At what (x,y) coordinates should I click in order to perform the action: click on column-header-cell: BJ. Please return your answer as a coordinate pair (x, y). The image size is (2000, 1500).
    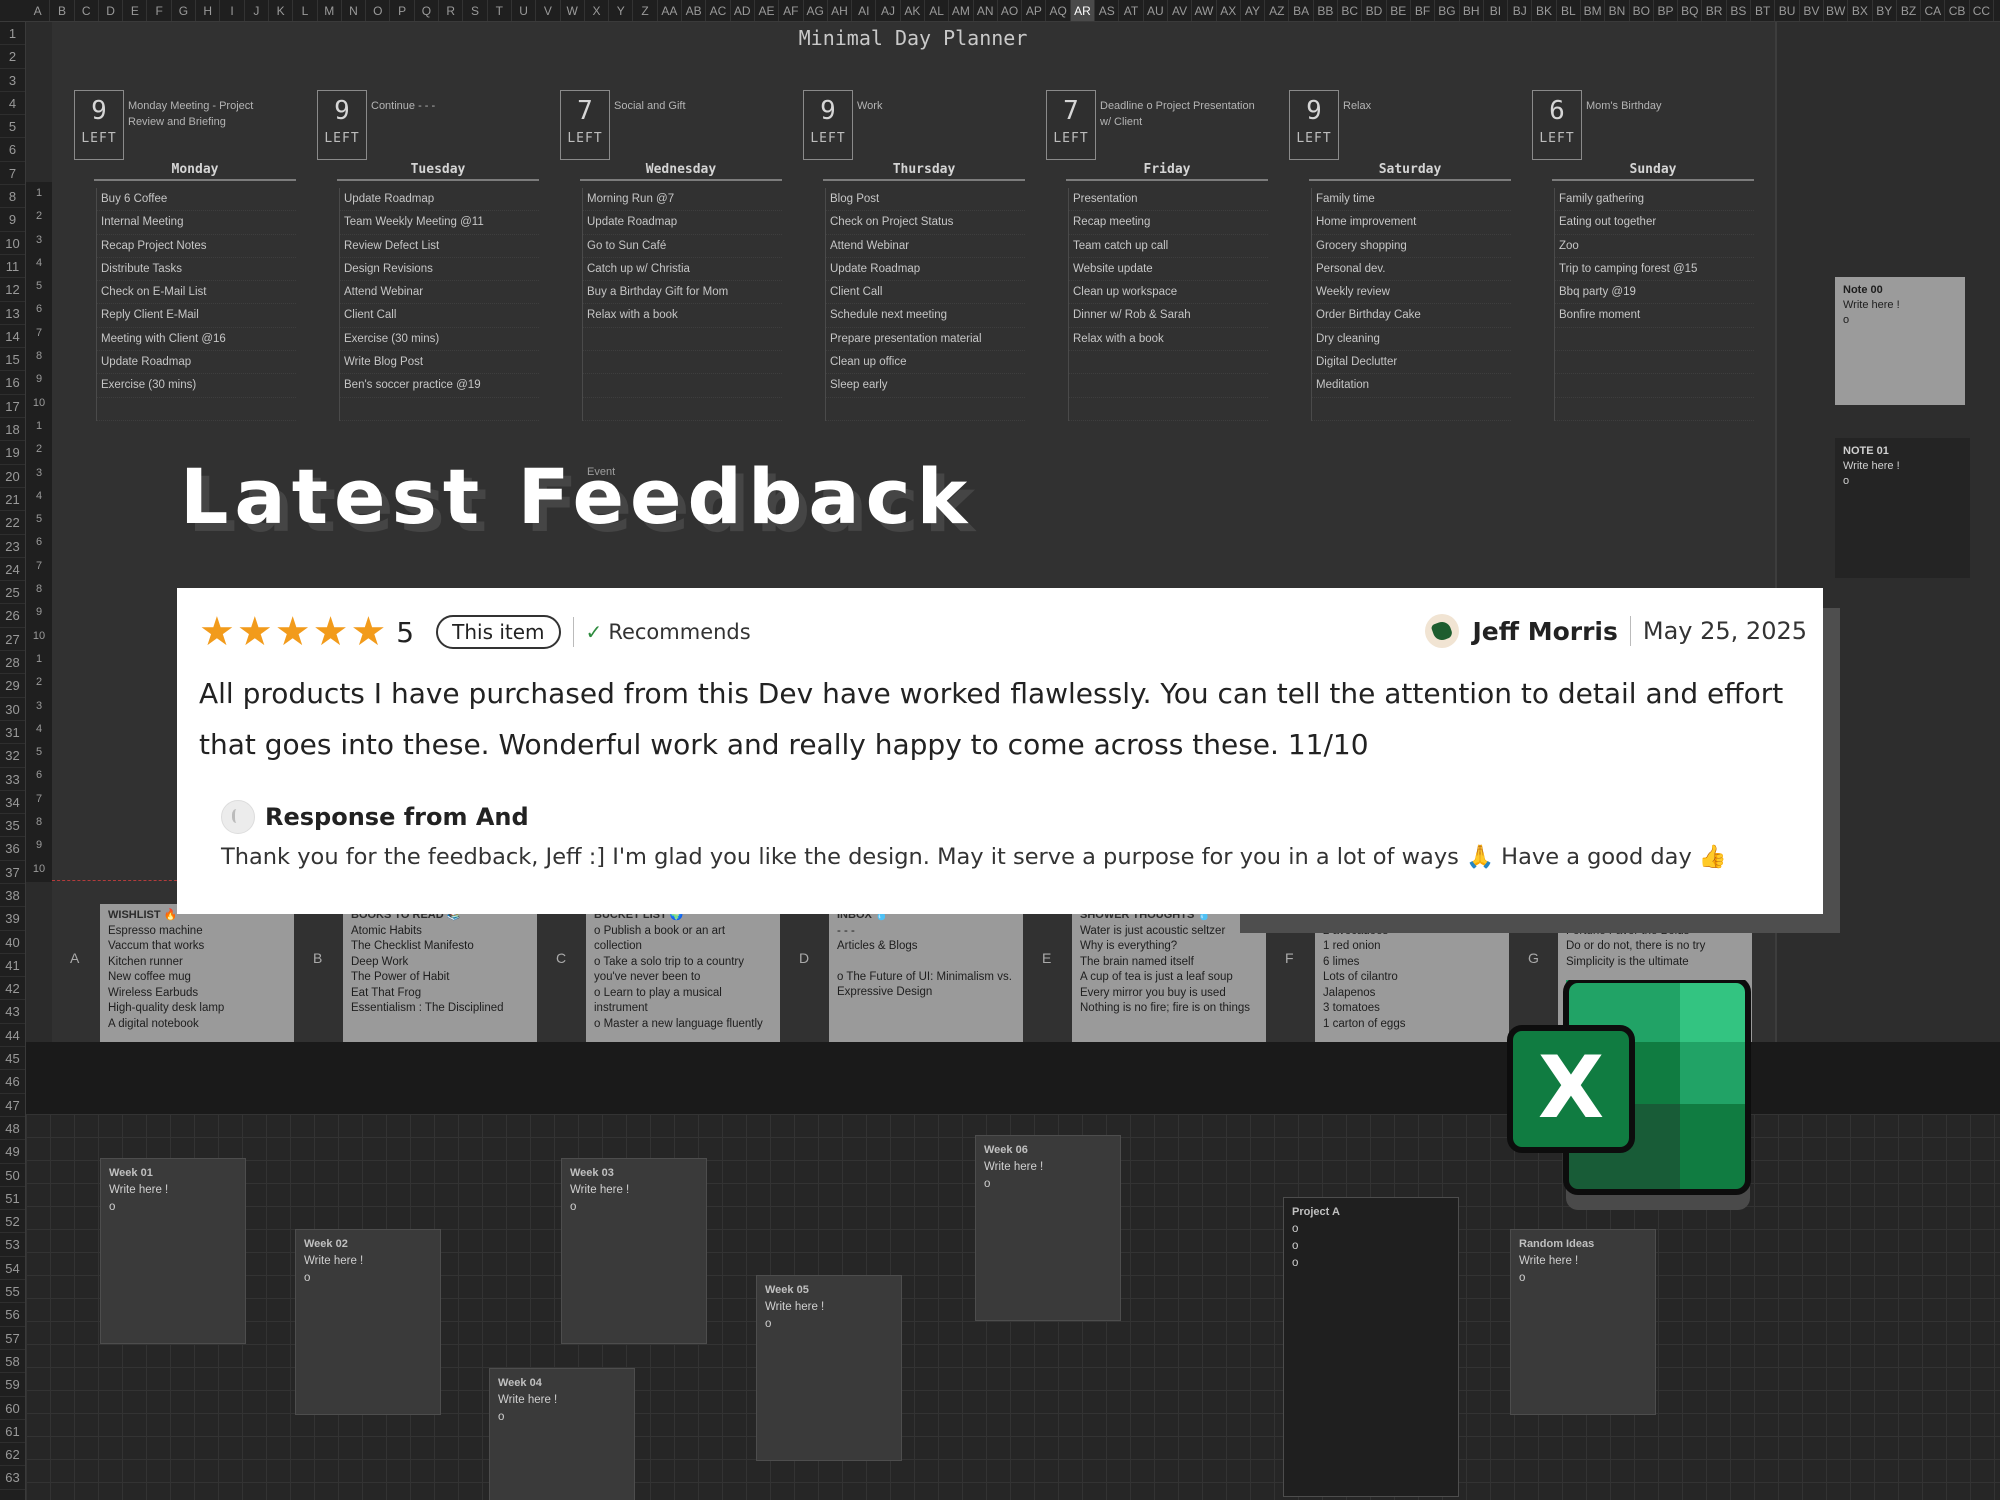
    Looking at the image, I should click on (1520, 10).